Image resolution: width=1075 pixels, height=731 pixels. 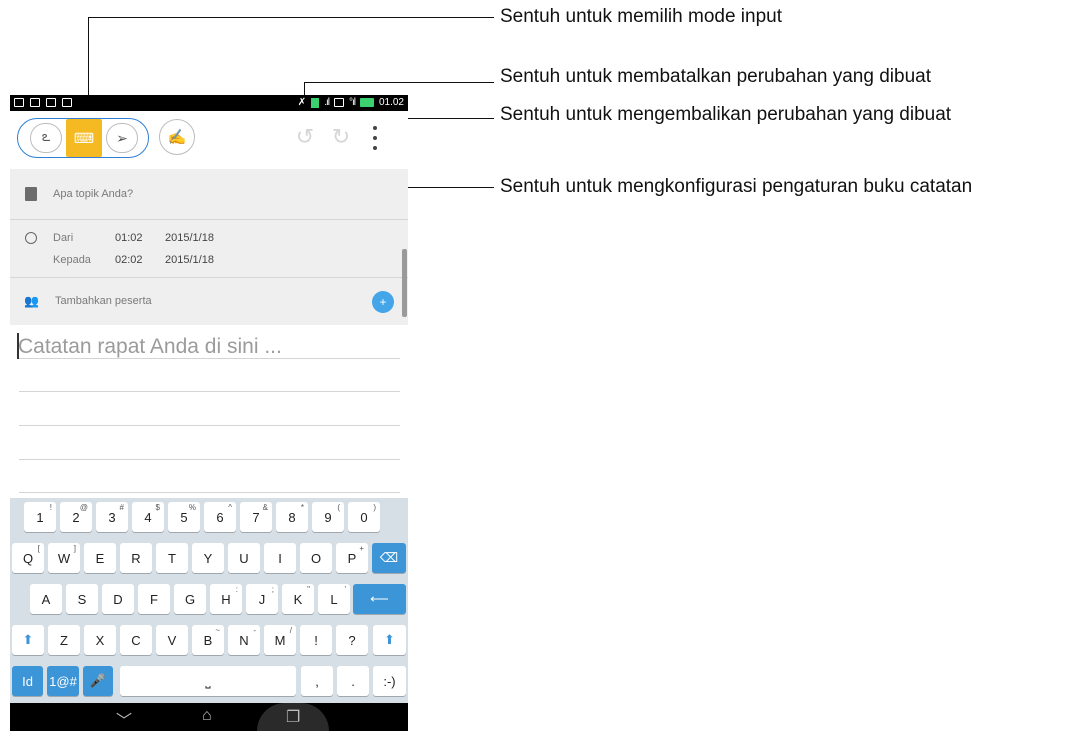 I want to click on key-2: 2 @, so click(x=76, y=517).